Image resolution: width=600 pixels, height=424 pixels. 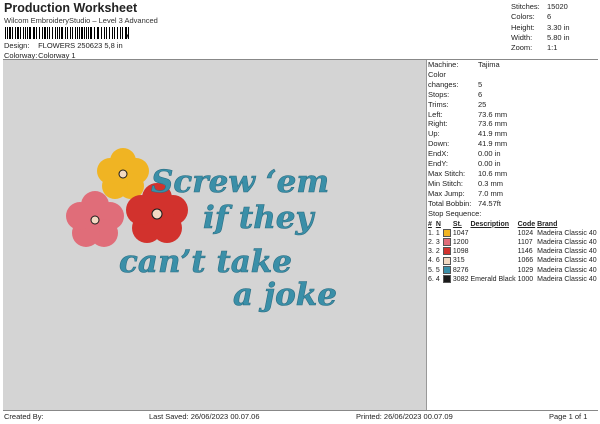 I want to click on design-text-line-3: can’t take, so click(x=205, y=262).